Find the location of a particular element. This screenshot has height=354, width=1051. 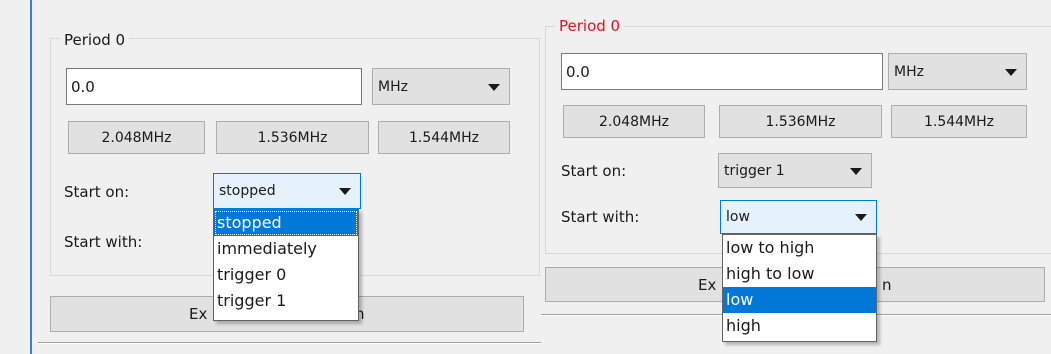

start-on-option-stopped: stopped is located at coordinates (286, 223).